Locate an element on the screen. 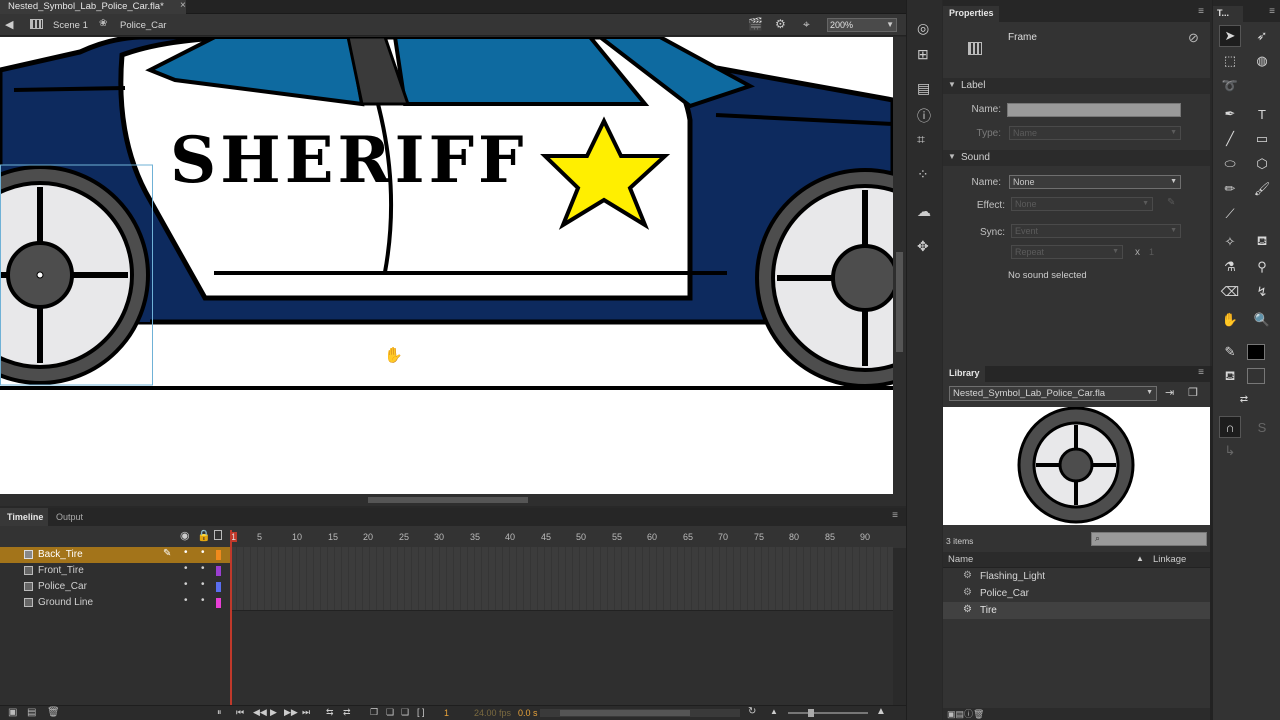 The image size is (1280, 720). scene-label: Scene 1 is located at coordinates (70, 25).